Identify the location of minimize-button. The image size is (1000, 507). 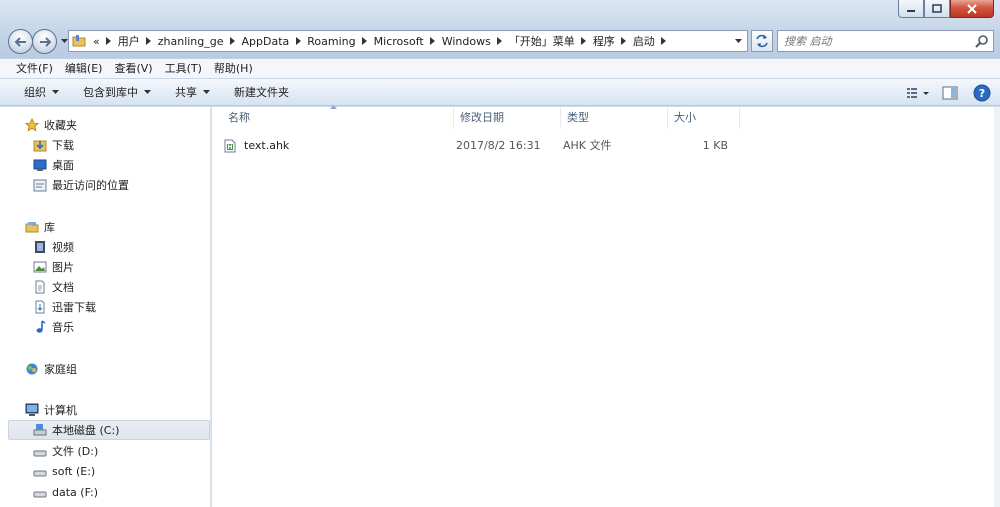
(911, 9).